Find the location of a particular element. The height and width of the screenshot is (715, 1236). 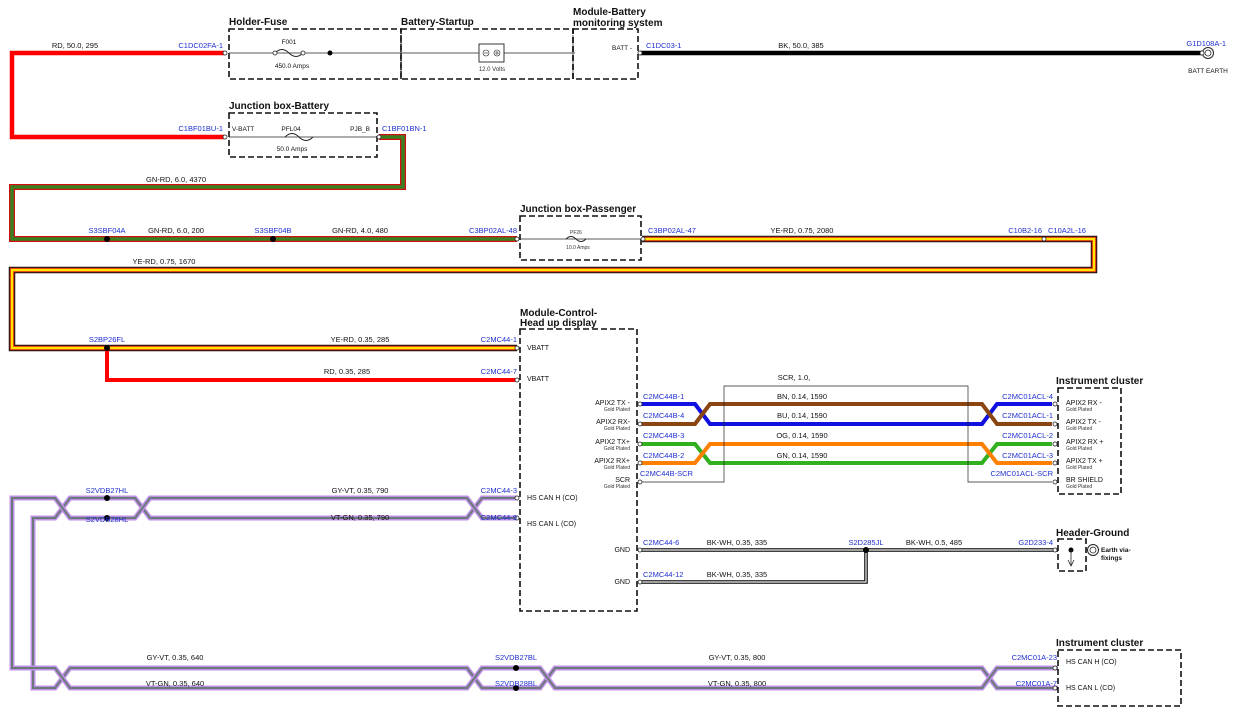

pin-ic-gold-5: Gold Plated is located at coordinates (1079, 487).